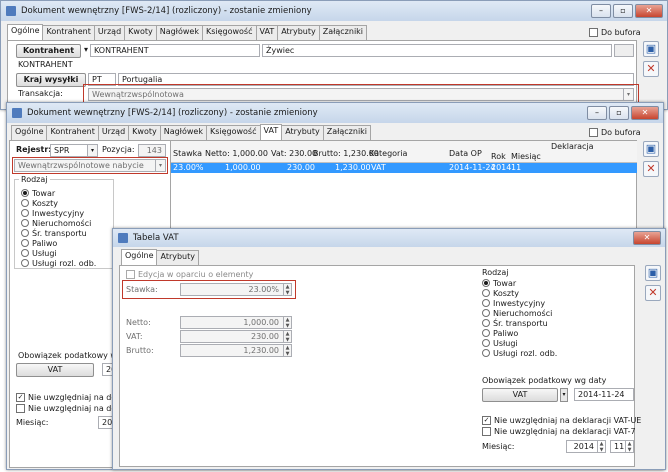 The height and width of the screenshot is (472, 668). What do you see at coordinates (34, 149) in the screenshot?
I see `rejestr-label: Rejestr:` at bounding box center [34, 149].